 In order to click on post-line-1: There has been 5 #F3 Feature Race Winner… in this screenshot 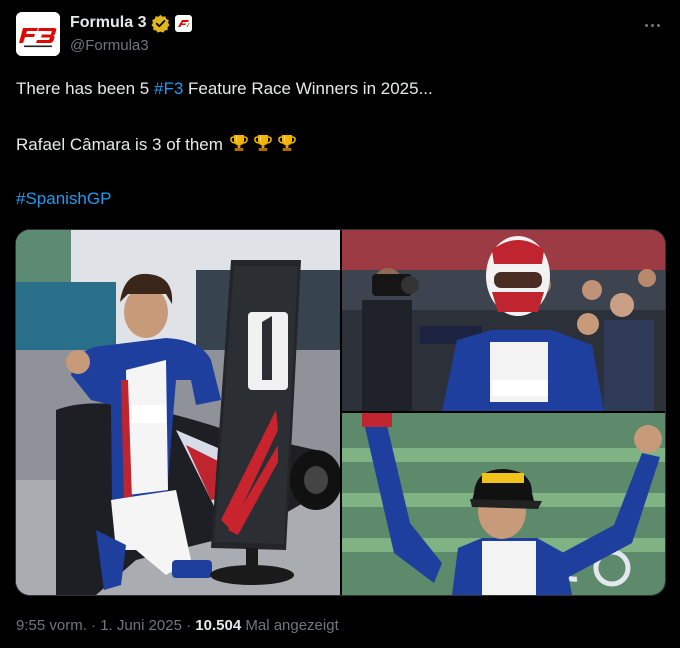, I will do `click(336, 89)`.